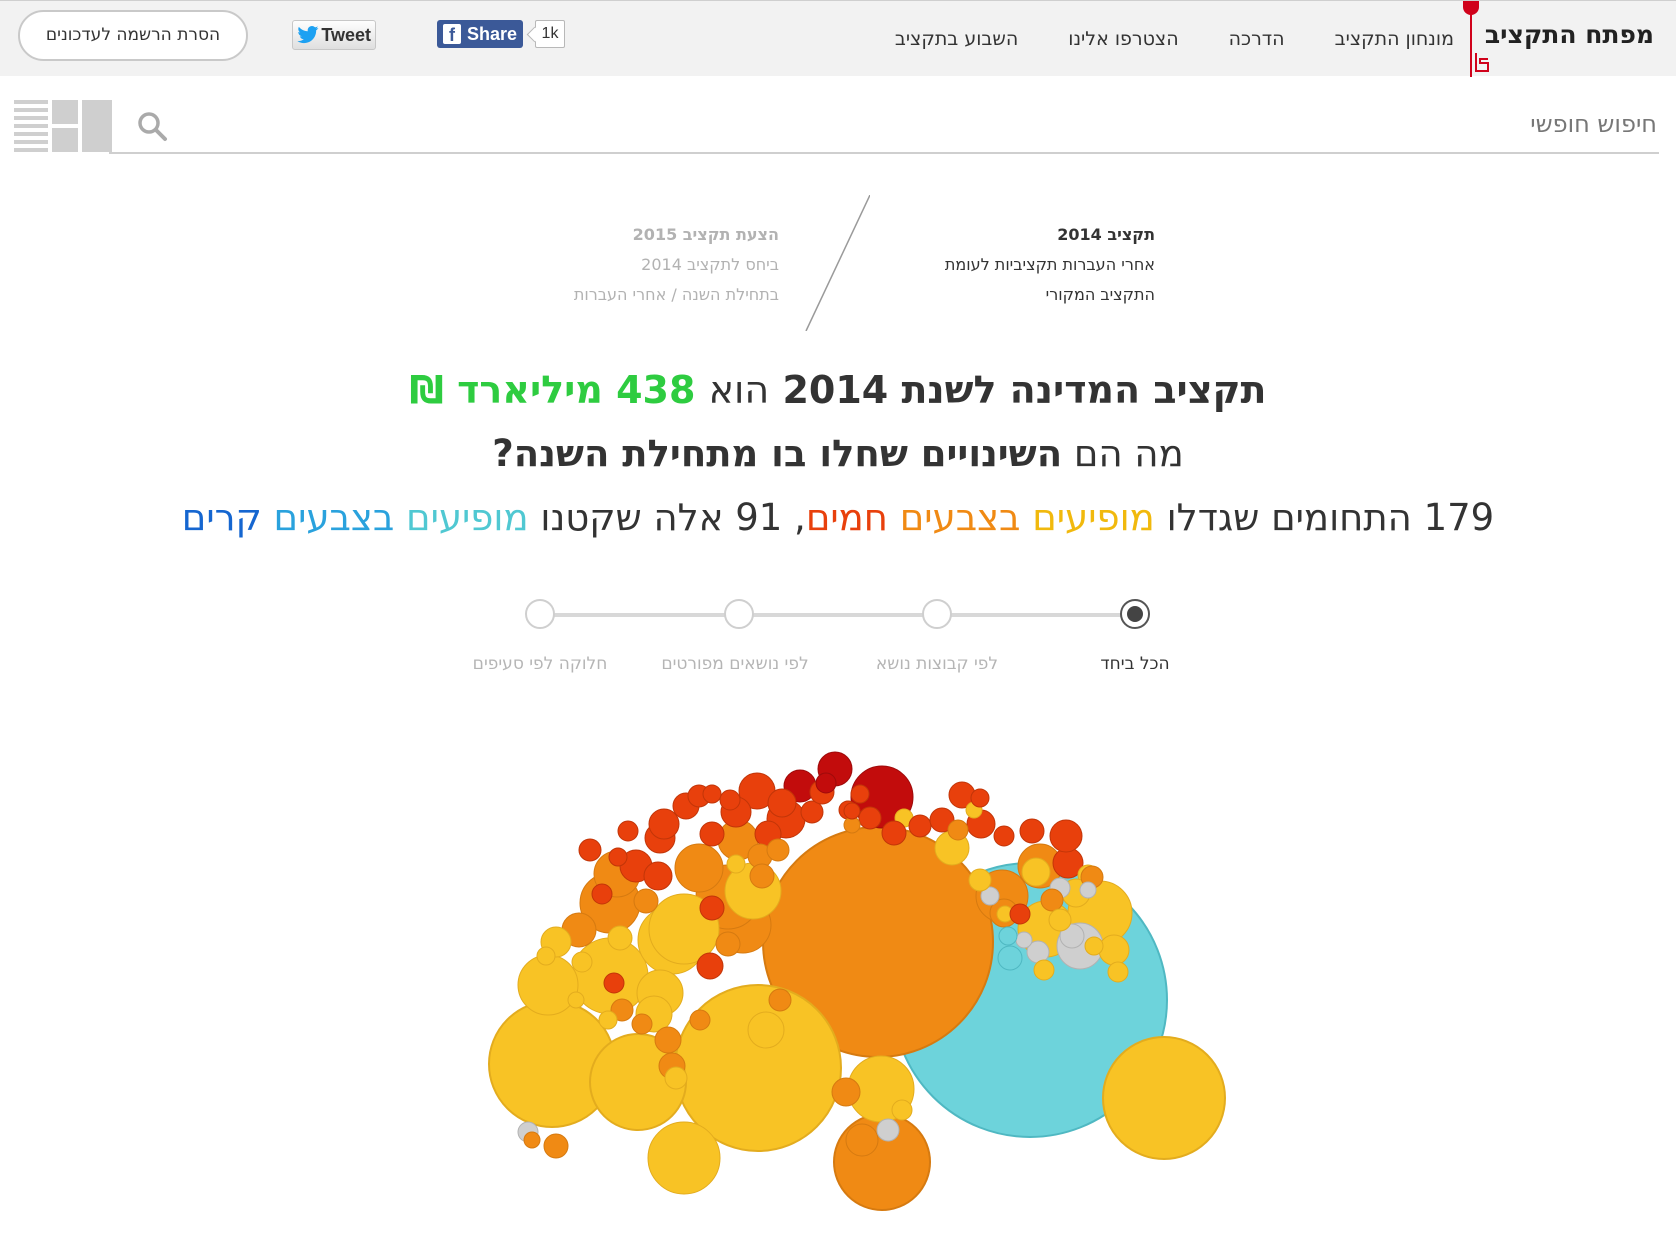 The height and width of the screenshot is (1236, 1676). What do you see at coordinates (63, 126) in the screenshot?
I see `layout-grid-icon` at bounding box center [63, 126].